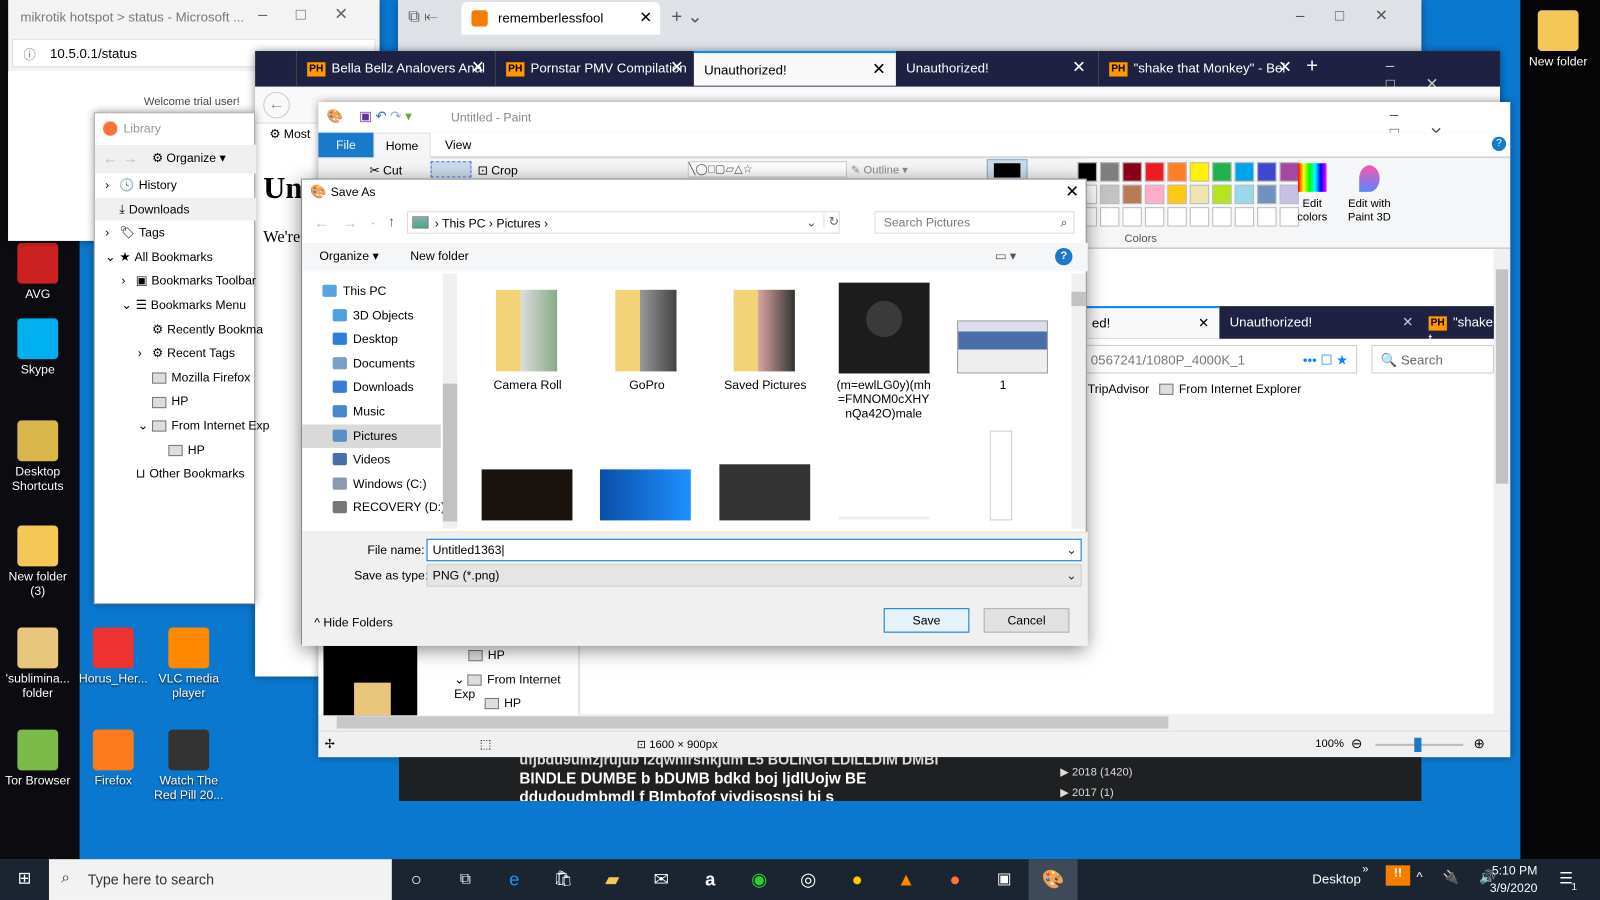 The image size is (1600, 900). I want to click on close-icon: ✕, so click(645, 17).